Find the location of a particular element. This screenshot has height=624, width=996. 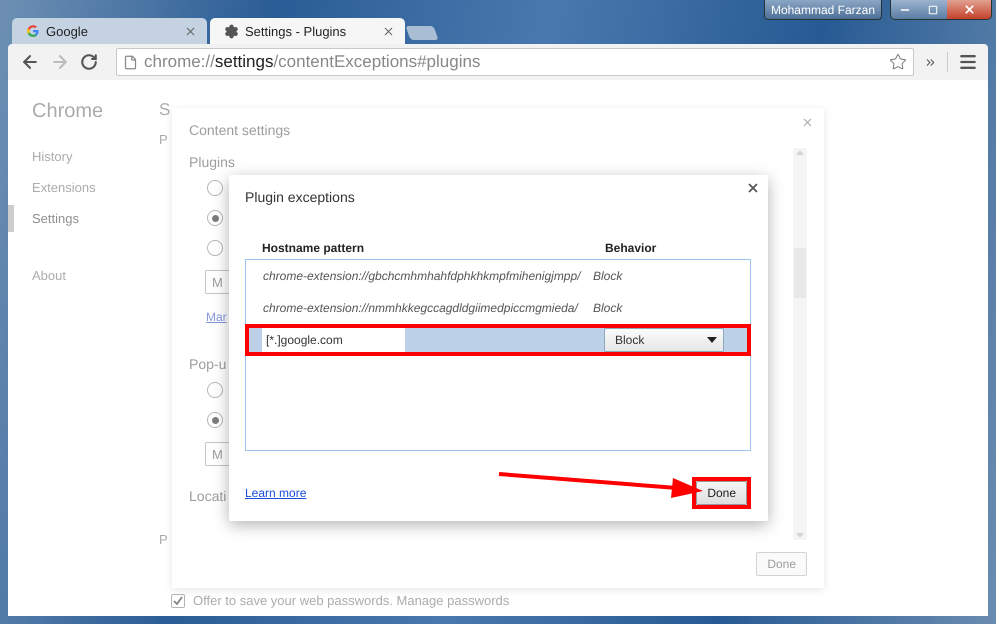

browser-tab: Settings - Plugins is located at coordinates (307, 31).